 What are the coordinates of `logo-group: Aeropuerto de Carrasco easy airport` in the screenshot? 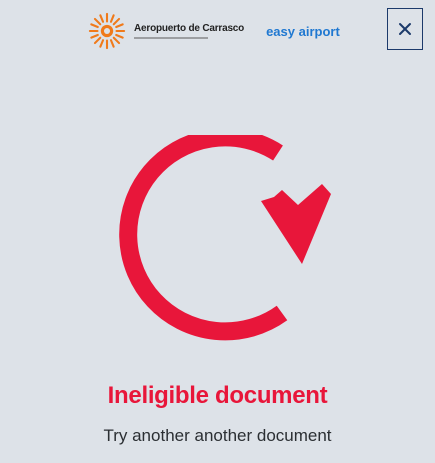 It's located at (214, 31).